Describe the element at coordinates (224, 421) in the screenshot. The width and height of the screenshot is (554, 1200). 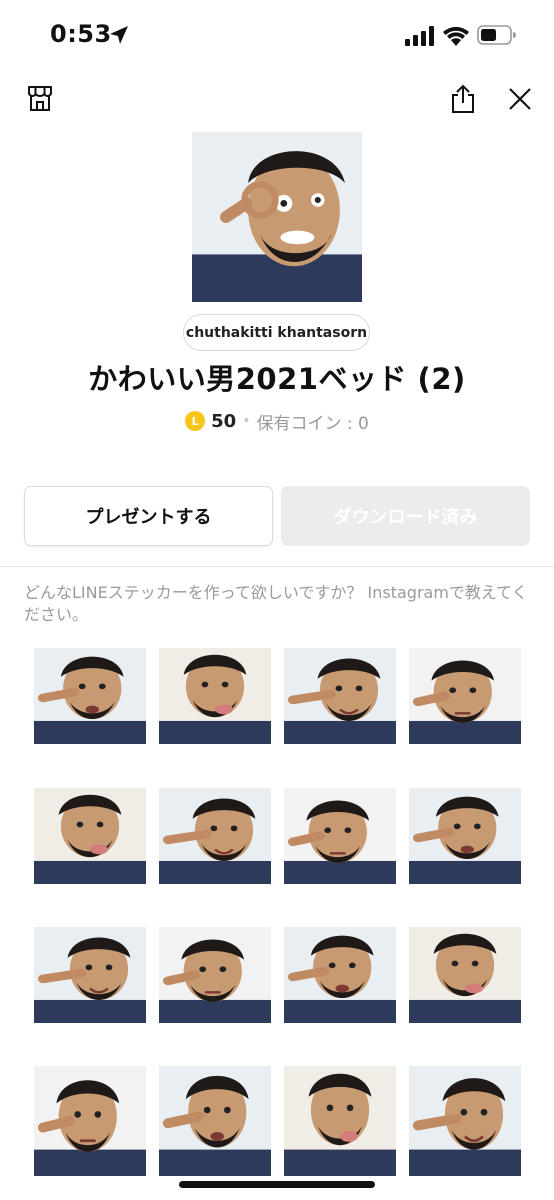
I see `price-value: 50` at that location.